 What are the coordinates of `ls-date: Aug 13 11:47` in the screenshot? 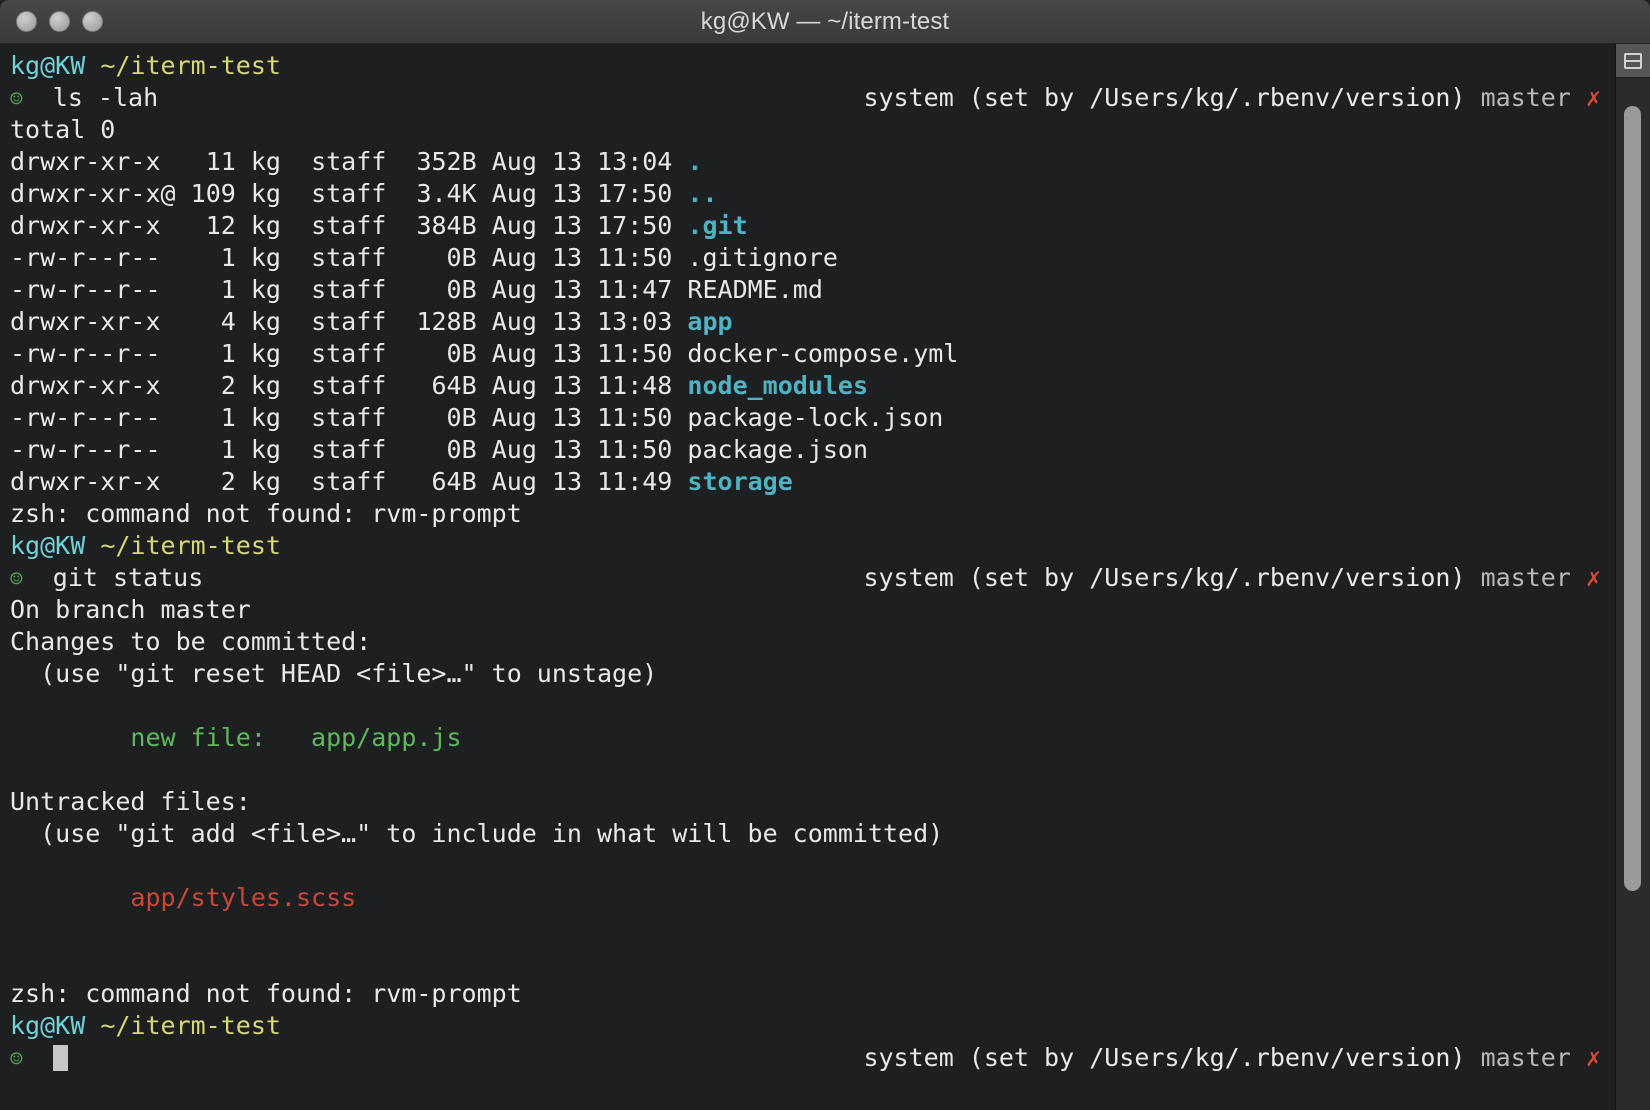 It's located at (582, 289).